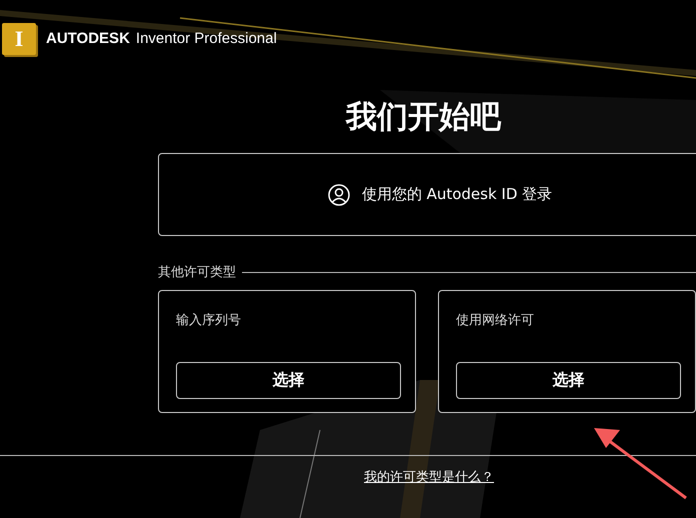 This screenshot has width=696, height=518. What do you see at coordinates (19, 38) in the screenshot?
I see `logo-icon: I` at bounding box center [19, 38].